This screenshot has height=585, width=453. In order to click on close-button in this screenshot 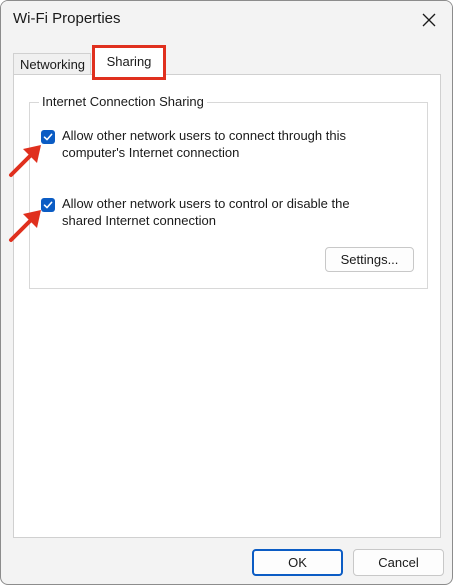, I will do `click(429, 20)`.